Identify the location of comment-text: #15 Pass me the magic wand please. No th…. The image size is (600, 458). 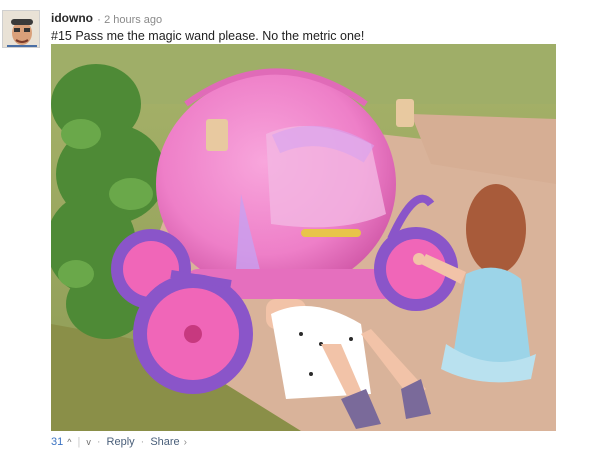
(208, 36).